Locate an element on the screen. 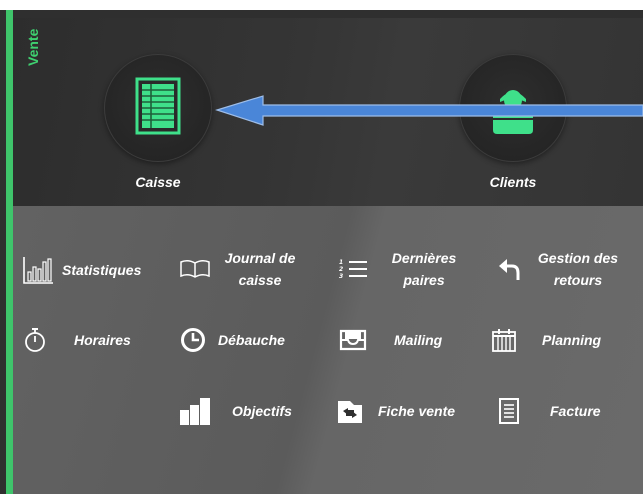 The image size is (643, 494). journal-line-1: Journal de is located at coordinates (260, 258).